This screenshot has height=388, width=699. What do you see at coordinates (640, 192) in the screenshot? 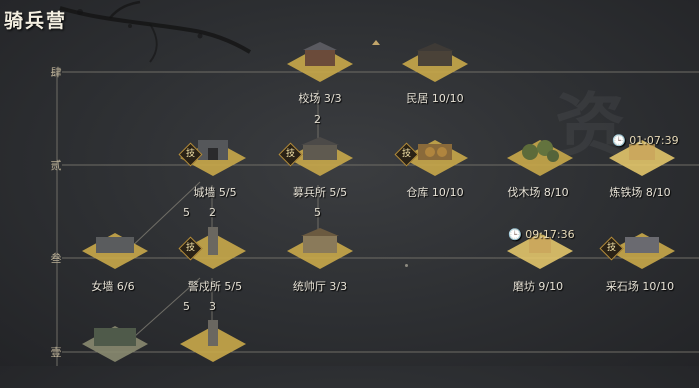
I see `building-label: 炼铁场 8/10` at bounding box center [640, 192].